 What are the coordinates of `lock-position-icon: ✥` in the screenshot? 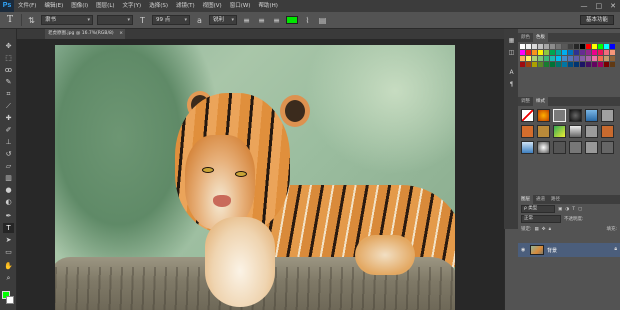 It's located at (544, 229).